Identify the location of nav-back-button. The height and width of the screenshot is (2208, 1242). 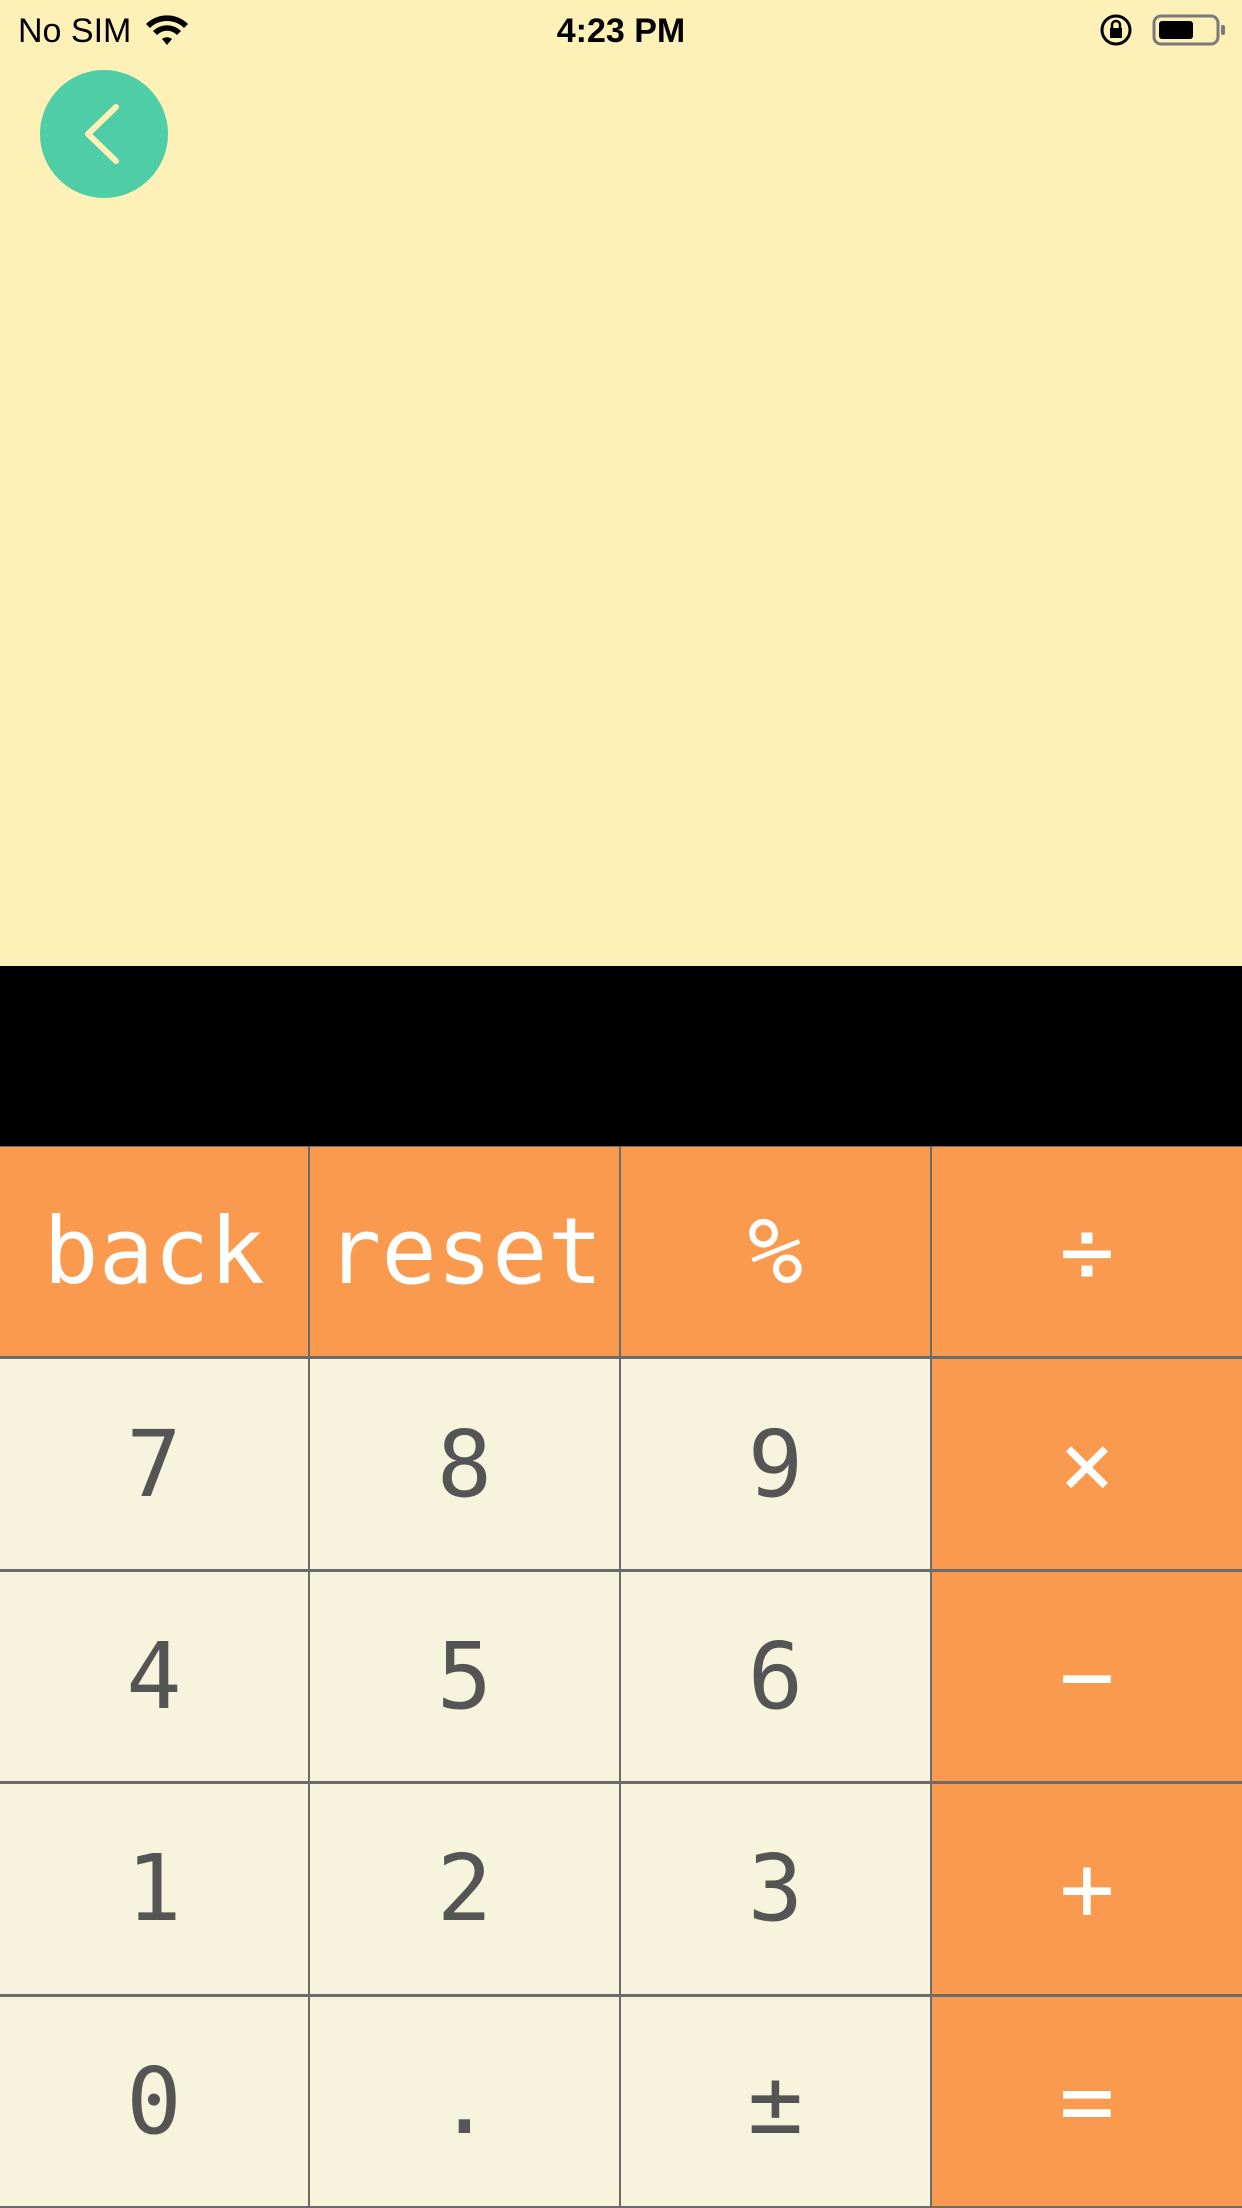
(104, 134).